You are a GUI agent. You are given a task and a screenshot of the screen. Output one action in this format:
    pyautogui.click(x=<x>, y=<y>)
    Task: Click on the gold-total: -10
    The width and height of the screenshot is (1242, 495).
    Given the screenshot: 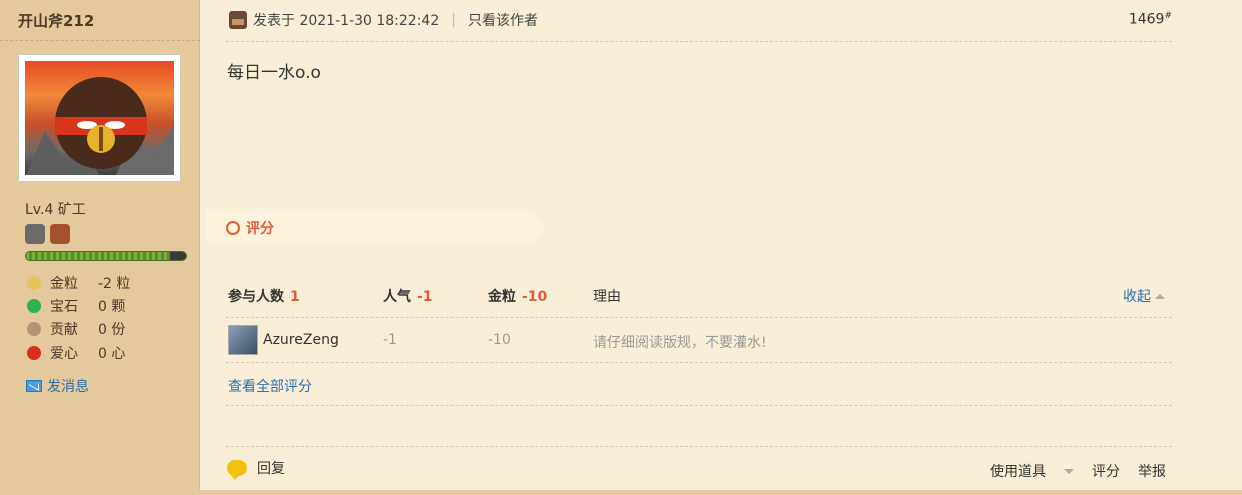 What is the action you would take?
    pyautogui.click(x=535, y=297)
    